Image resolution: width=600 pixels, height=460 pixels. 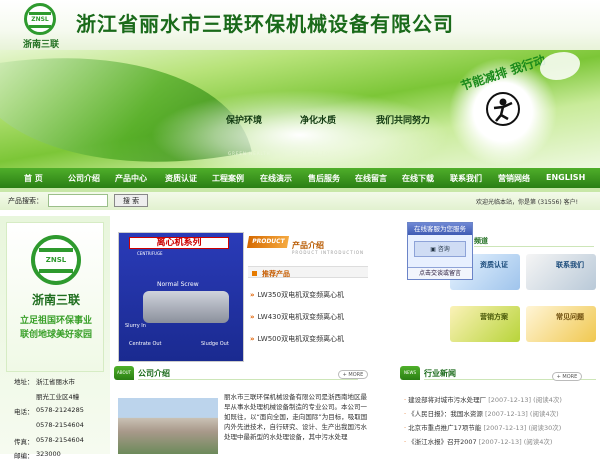 What do you see at coordinates (244, 121) in the screenshot?
I see `banner-slogan-1: 保护环境` at bounding box center [244, 121].